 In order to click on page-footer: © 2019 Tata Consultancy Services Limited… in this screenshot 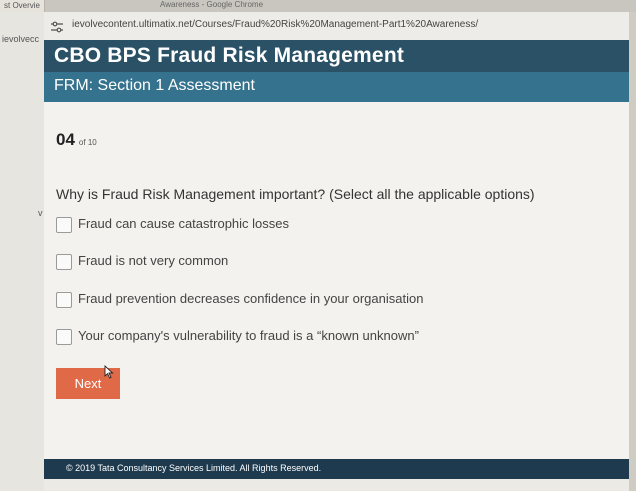, I will do `click(336, 469)`.